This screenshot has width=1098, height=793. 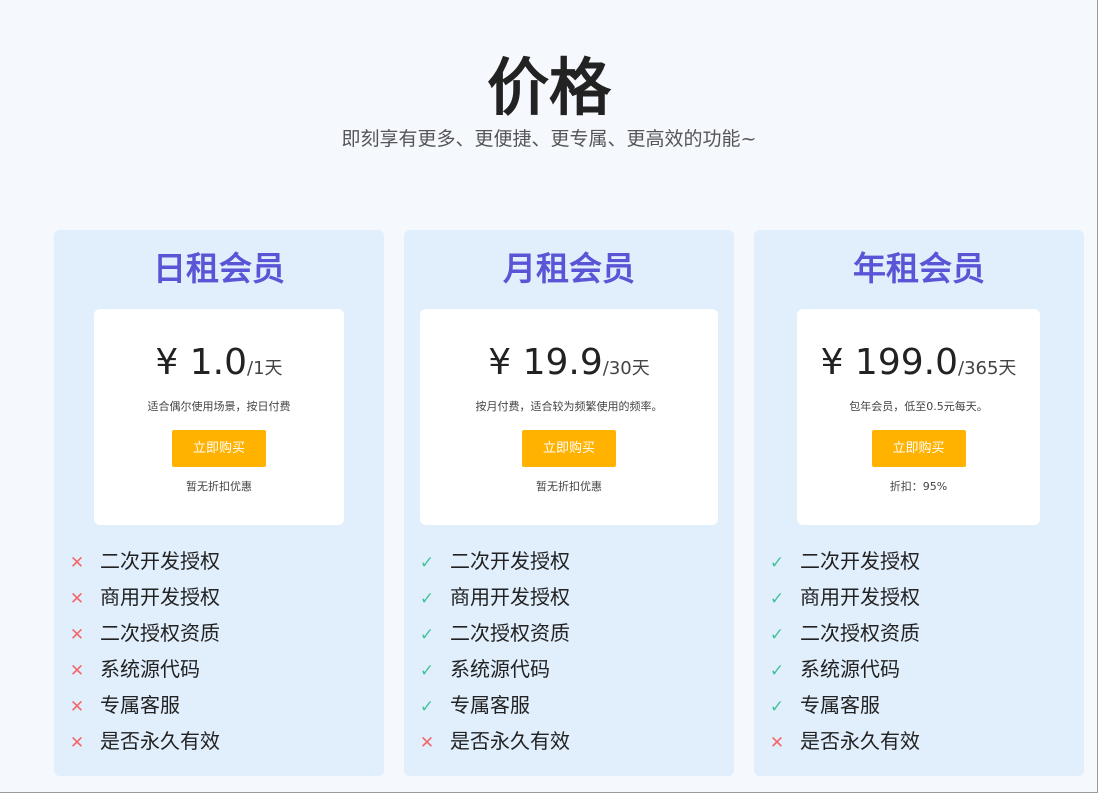 What do you see at coordinates (548, 87) in the screenshot?
I see `page-title: 价格` at bounding box center [548, 87].